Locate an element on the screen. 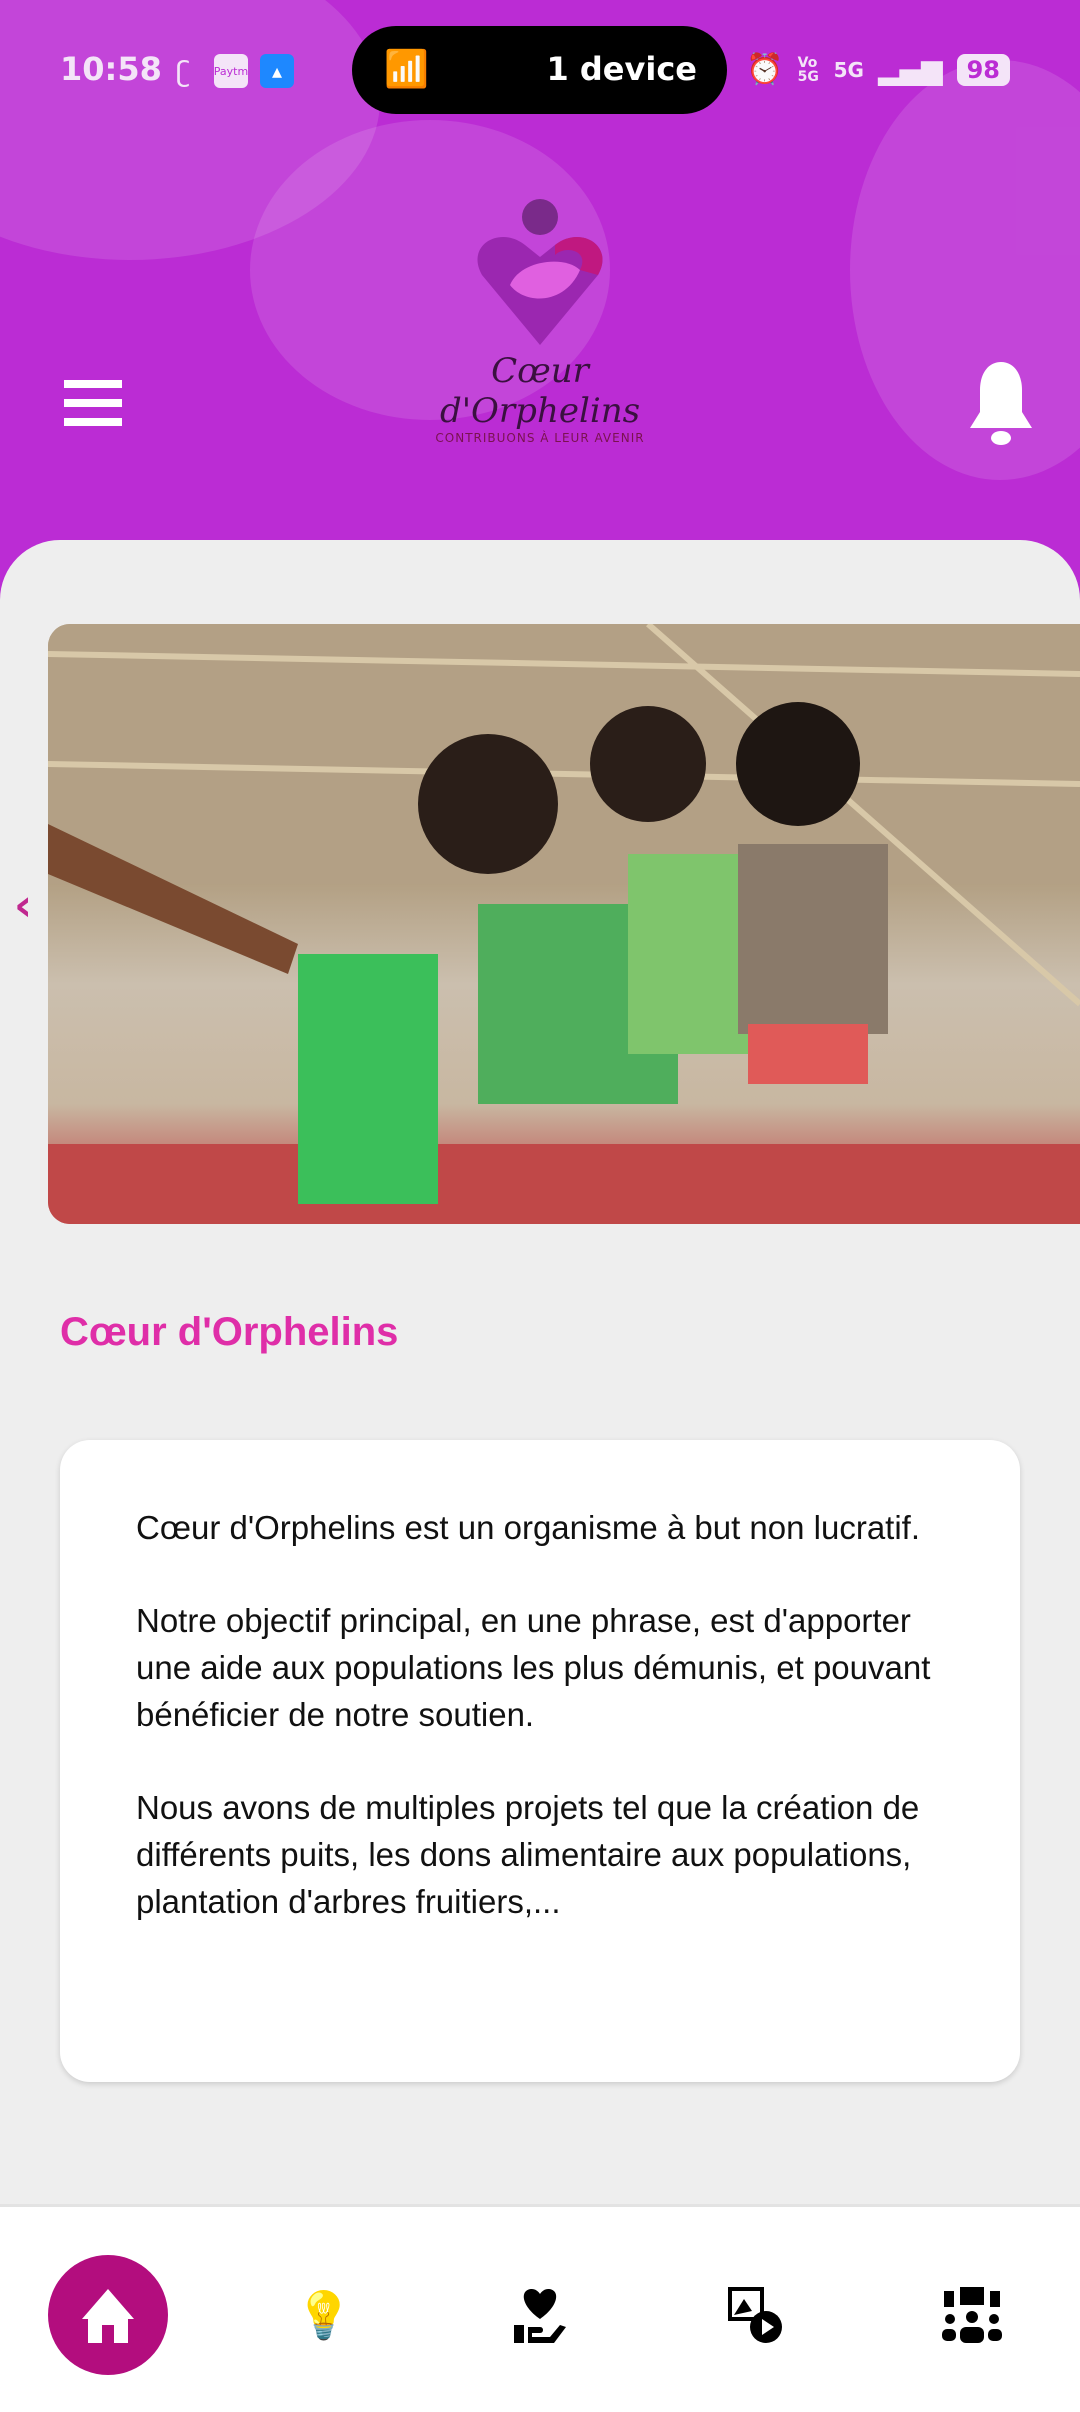  community-icon is located at coordinates (972, 2315).